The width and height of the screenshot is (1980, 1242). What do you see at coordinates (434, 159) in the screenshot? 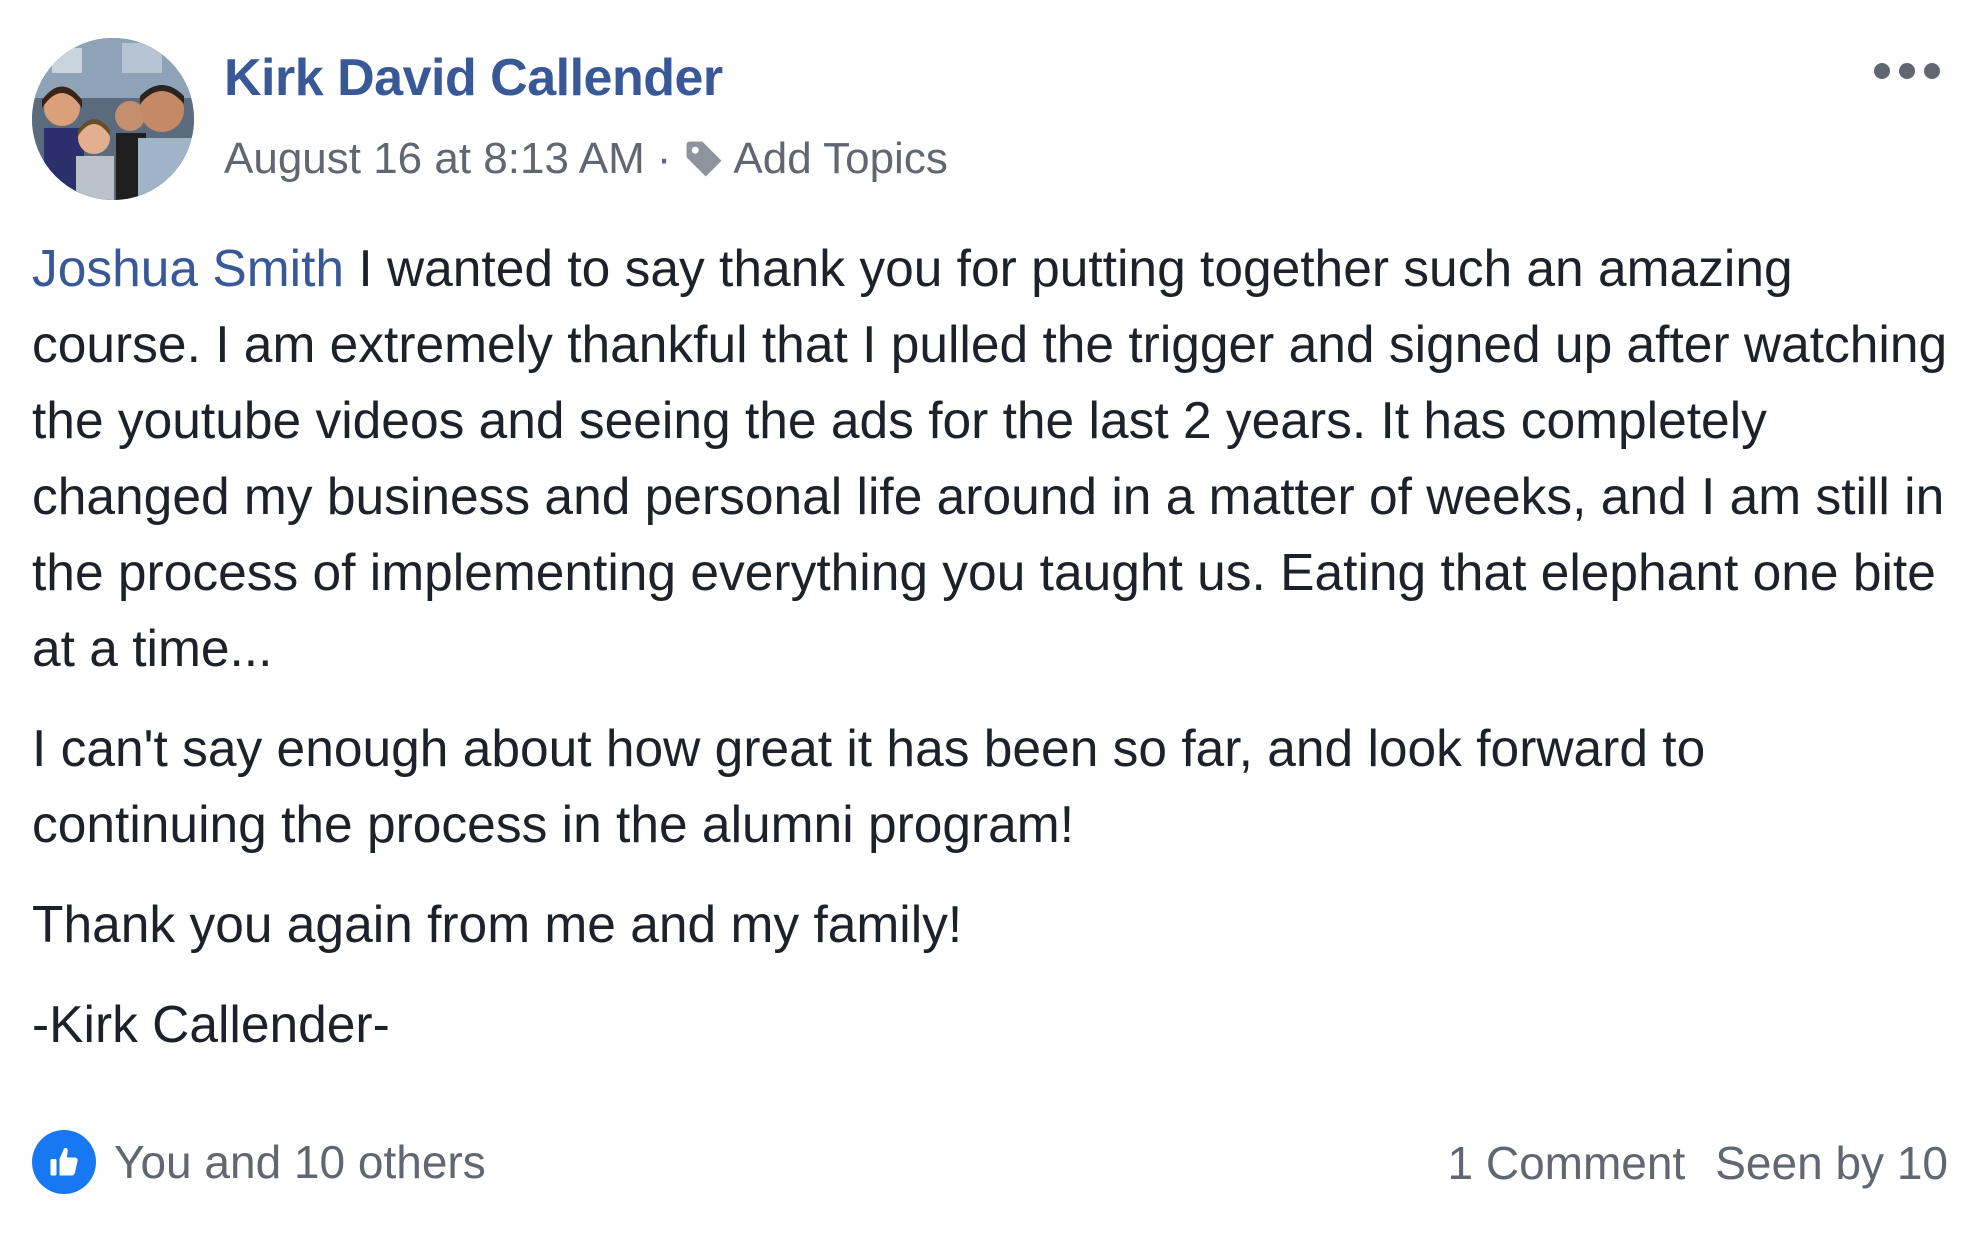
I see `post-timestamp: August 16 at 8:13 AM` at bounding box center [434, 159].